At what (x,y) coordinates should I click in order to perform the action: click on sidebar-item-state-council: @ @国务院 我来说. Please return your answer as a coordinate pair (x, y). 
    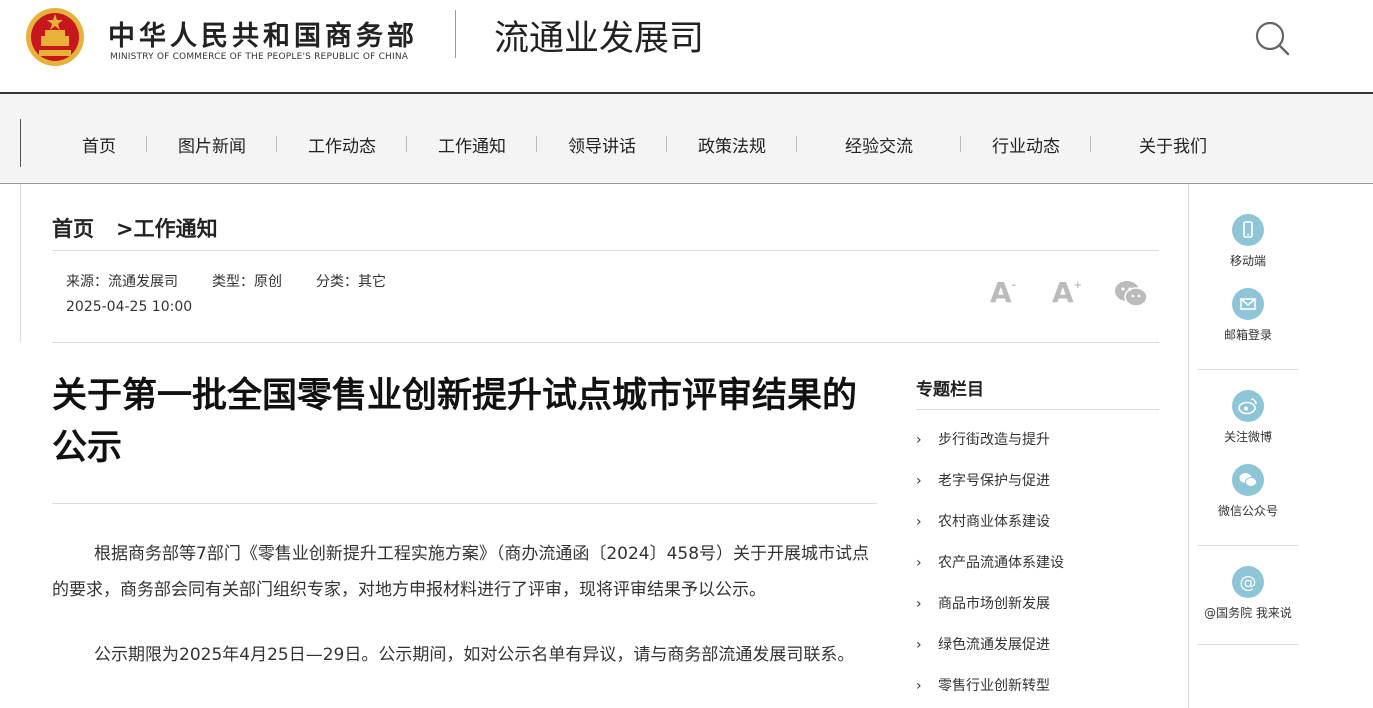
    Looking at the image, I should click on (1248, 593).